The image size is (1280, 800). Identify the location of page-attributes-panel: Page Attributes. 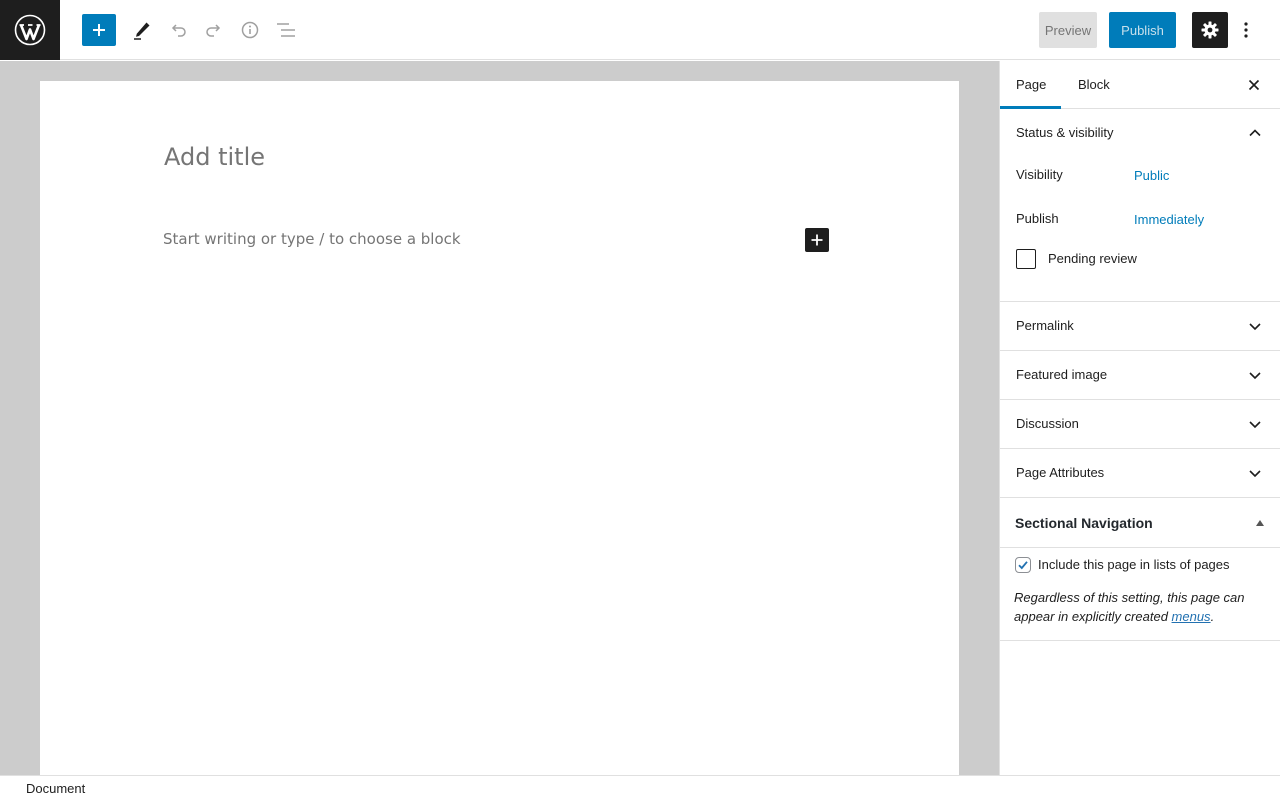
(1140, 473).